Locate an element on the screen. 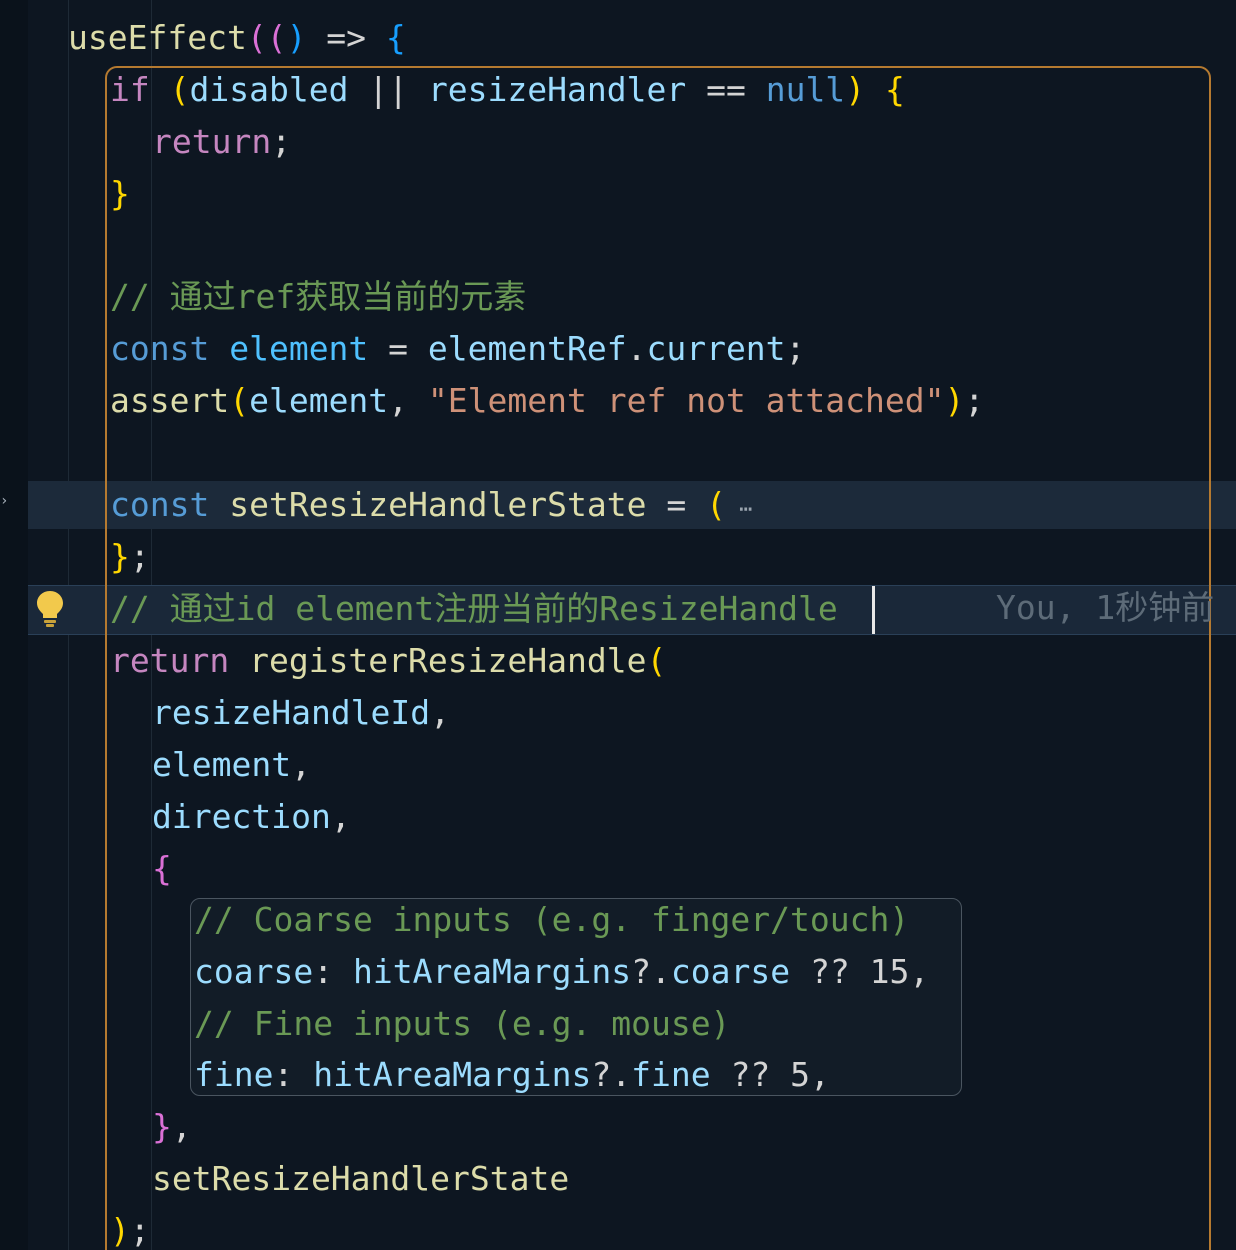  code-line: const setResizeHandlerState = ( ⋯ is located at coordinates (431, 505).